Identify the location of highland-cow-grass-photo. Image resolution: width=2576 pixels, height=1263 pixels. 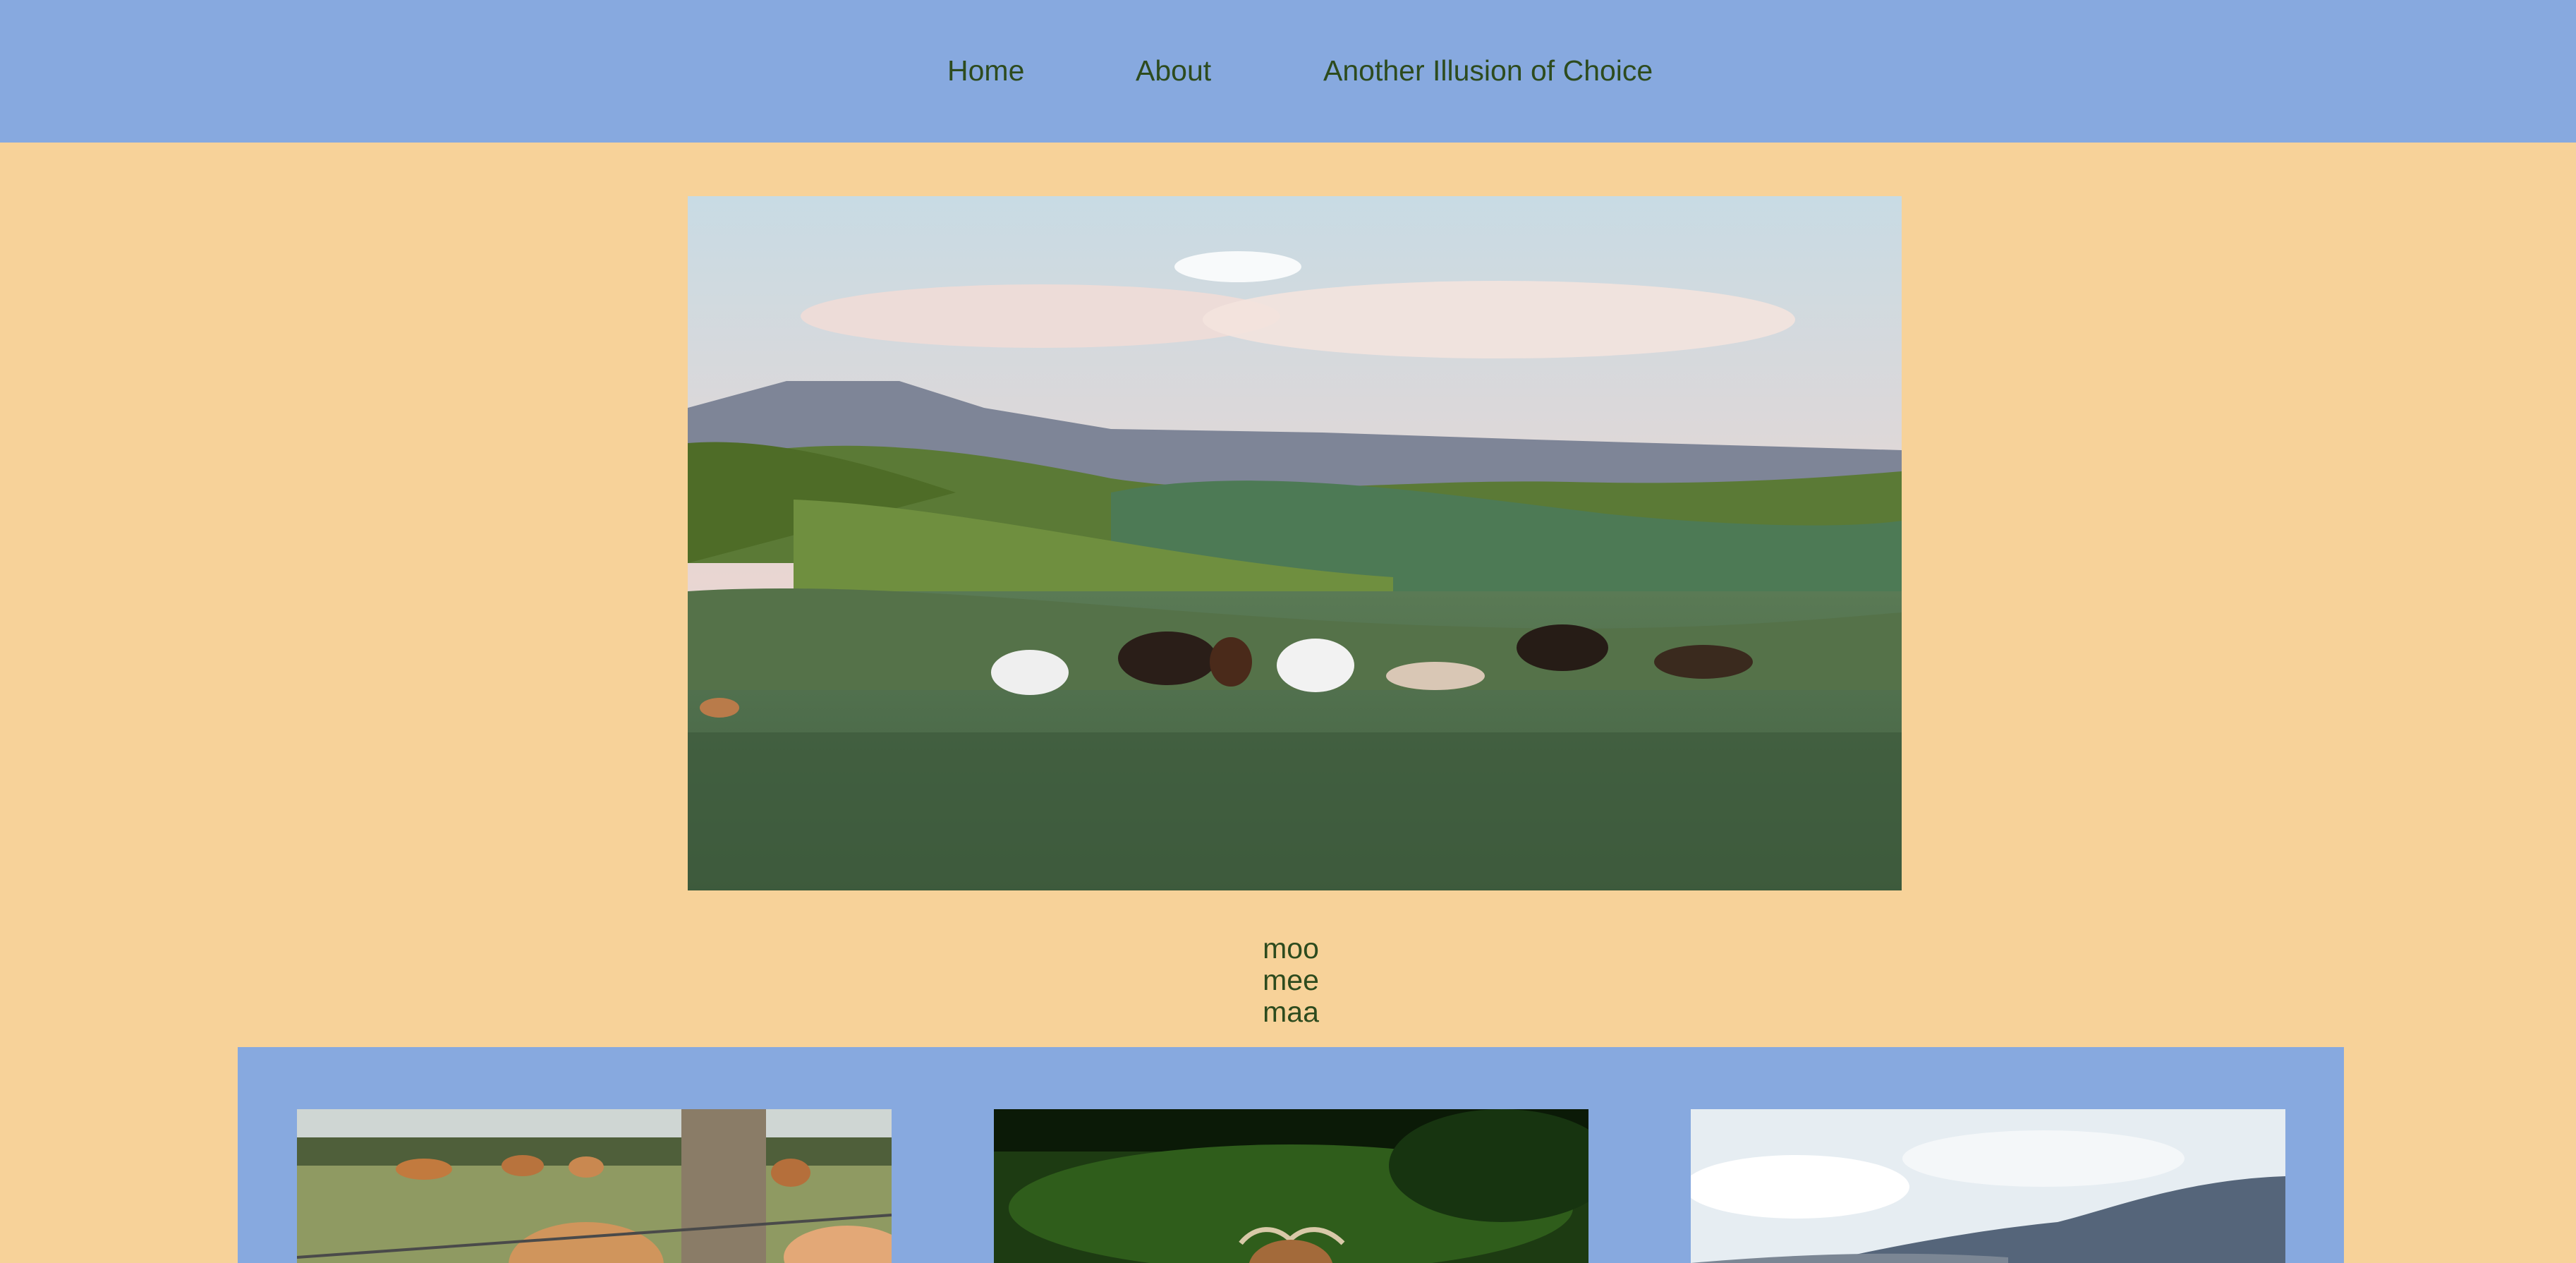
(1291, 1186).